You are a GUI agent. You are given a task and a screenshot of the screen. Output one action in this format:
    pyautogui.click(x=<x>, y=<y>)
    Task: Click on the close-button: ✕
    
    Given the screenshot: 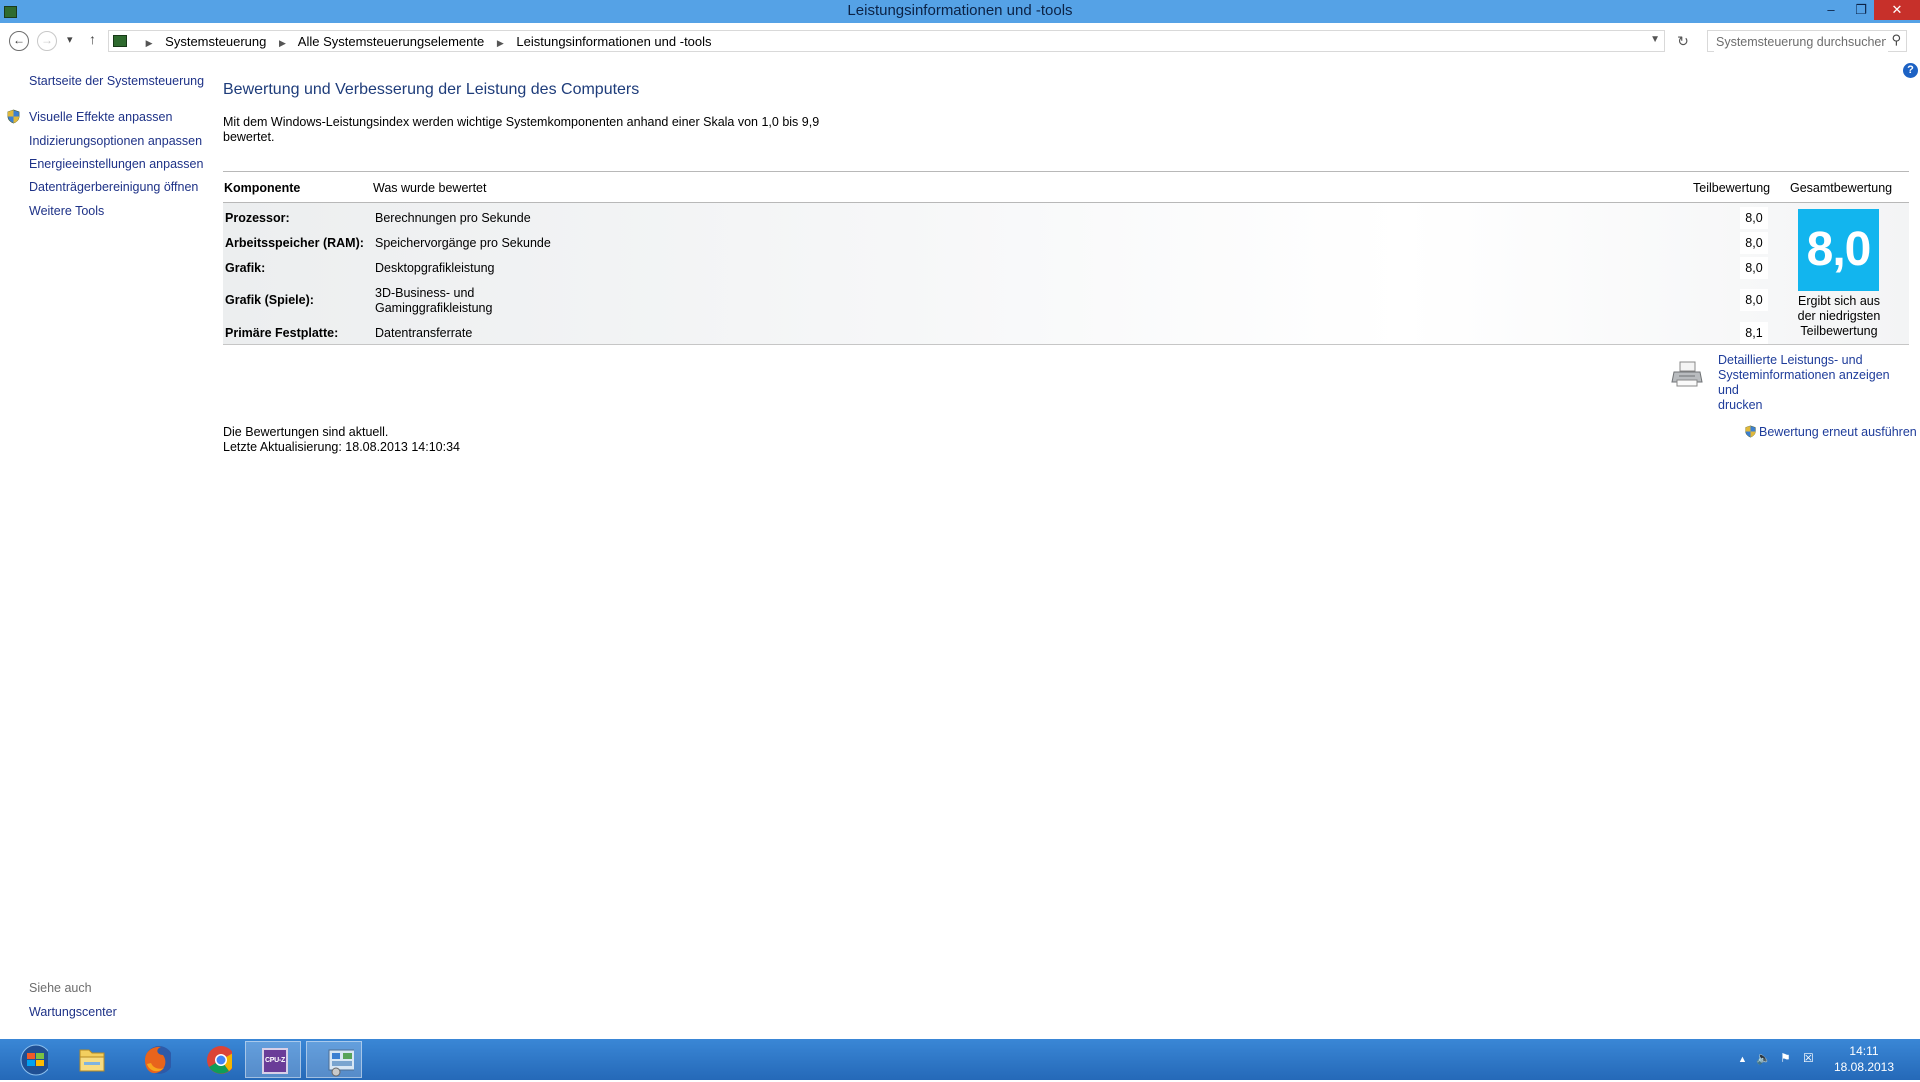 What is the action you would take?
    pyautogui.click(x=1897, y=10)
    